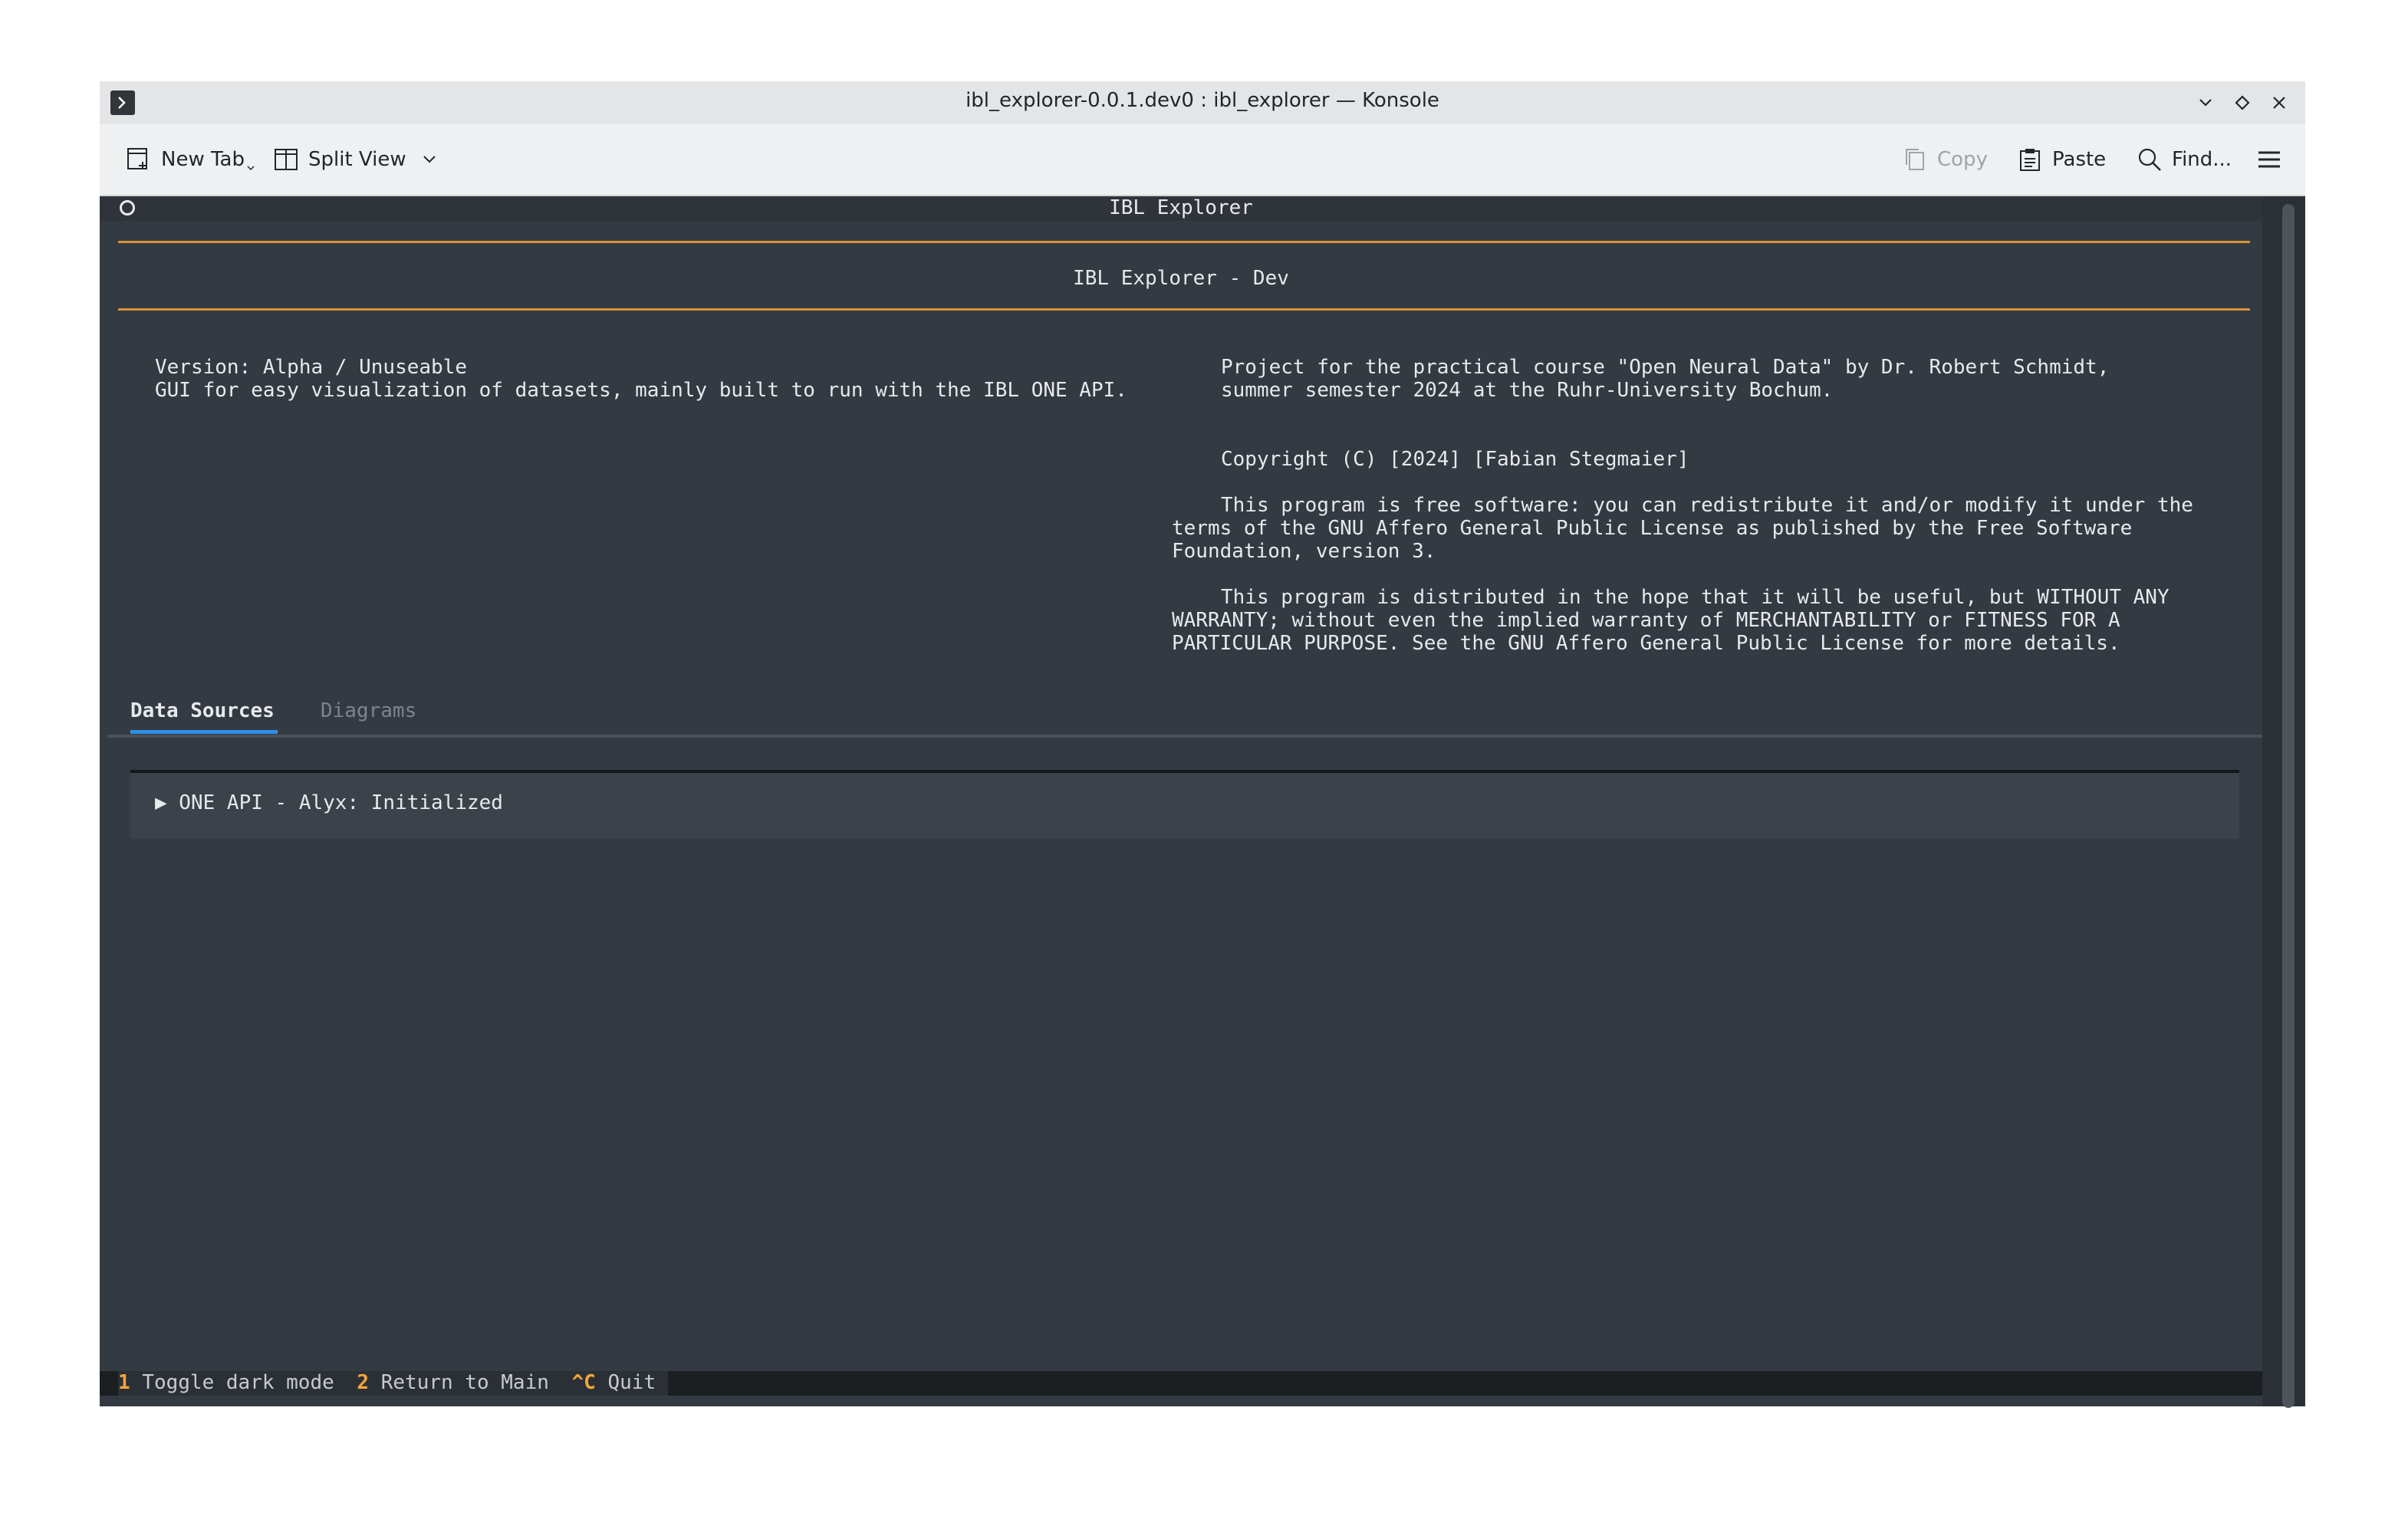  What do you see at coordinates (329, 802) in the screenshot?
I see `one-api-collapsible: ▶ ONE API - Alyx: Initialized` at bounding box center [329, 802].